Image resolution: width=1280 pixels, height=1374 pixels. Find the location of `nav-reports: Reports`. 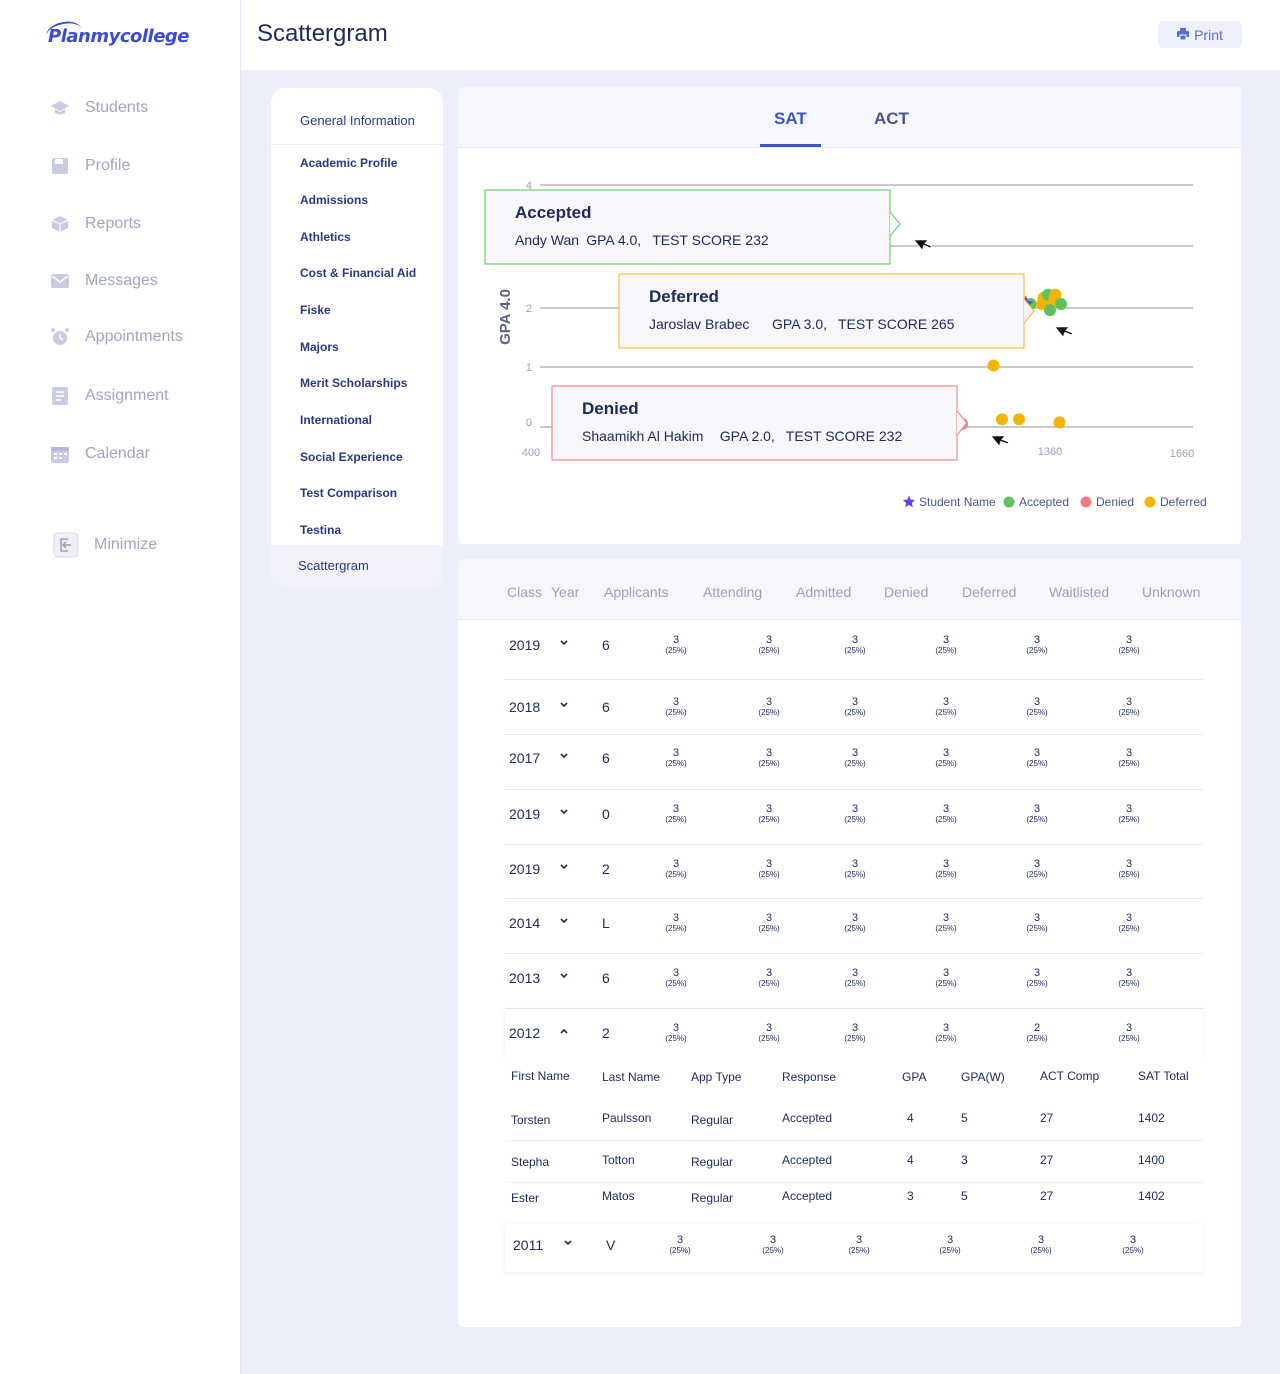

nav-reports: Reports is located at coordinates (95, 224).